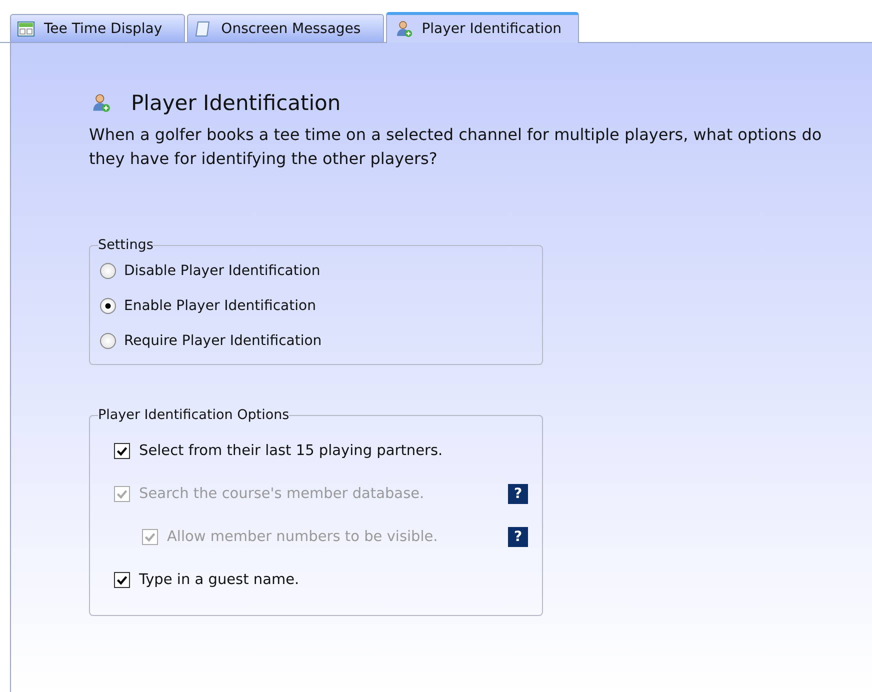  I want to click on tab: Tee Time Display, so click(98, 28).